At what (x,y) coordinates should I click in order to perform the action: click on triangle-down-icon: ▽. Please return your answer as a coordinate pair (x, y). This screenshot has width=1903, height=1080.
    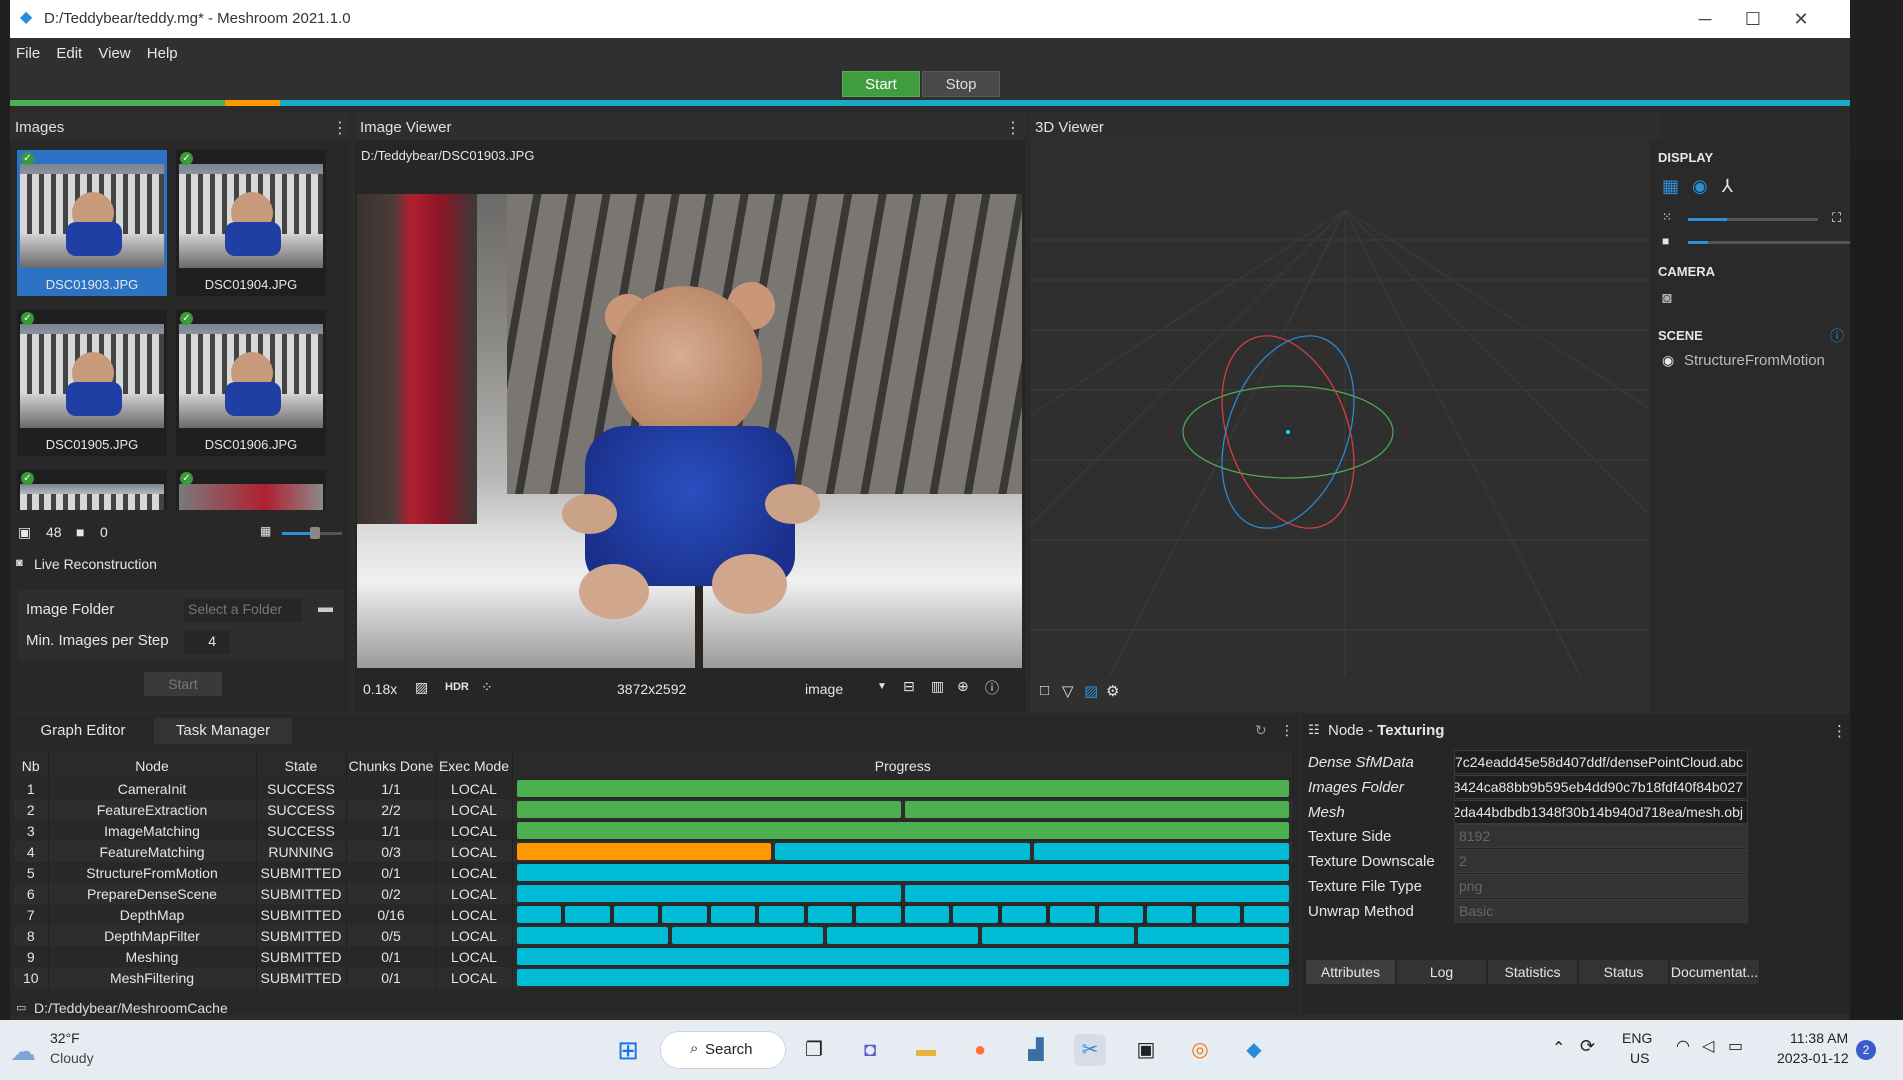
    Looking at the image, I should click on (1068, 691).